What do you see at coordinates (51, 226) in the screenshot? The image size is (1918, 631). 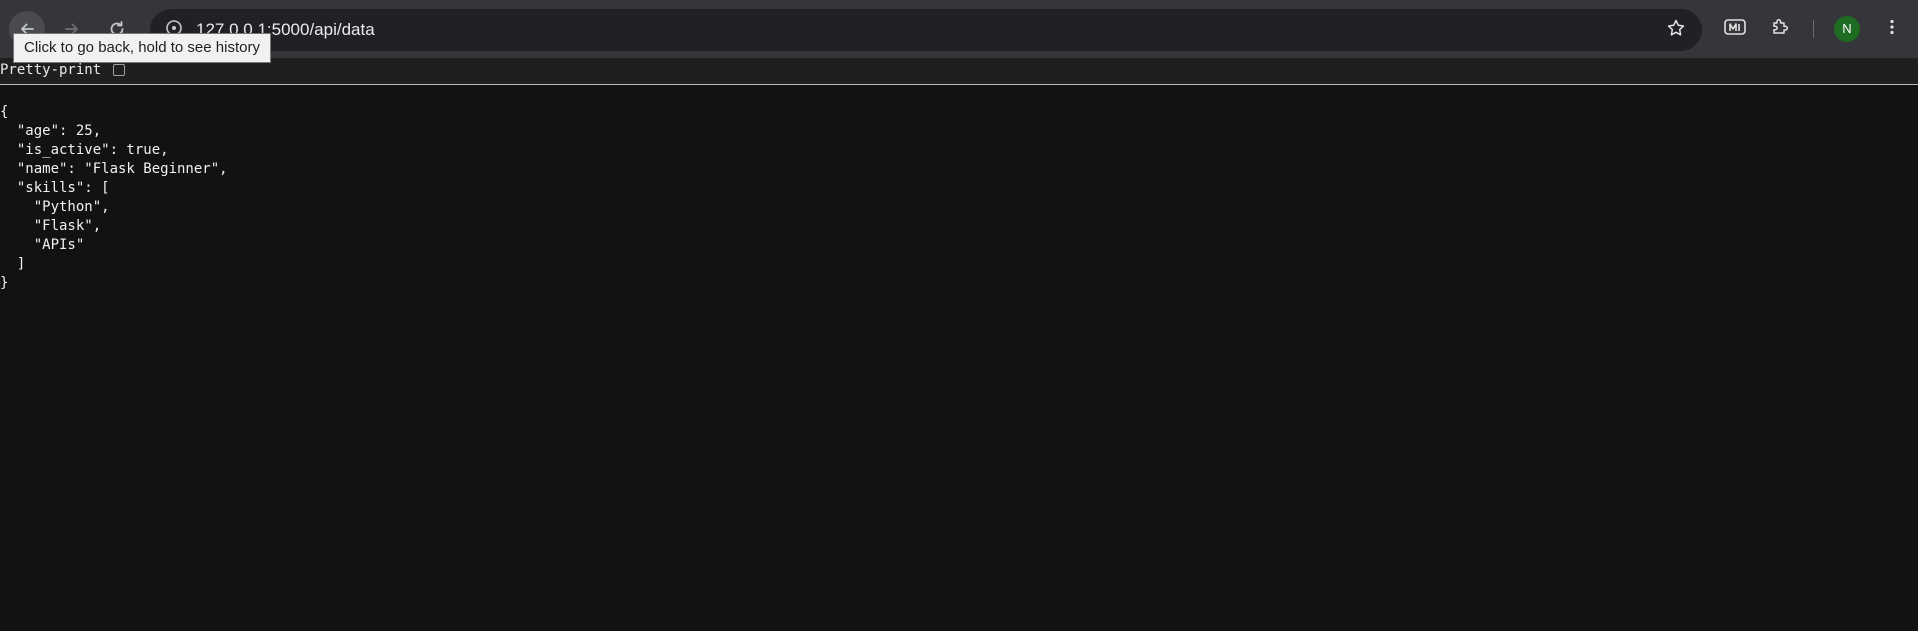 I see `json-line: "Flask",` at bounding box center [51, 226].